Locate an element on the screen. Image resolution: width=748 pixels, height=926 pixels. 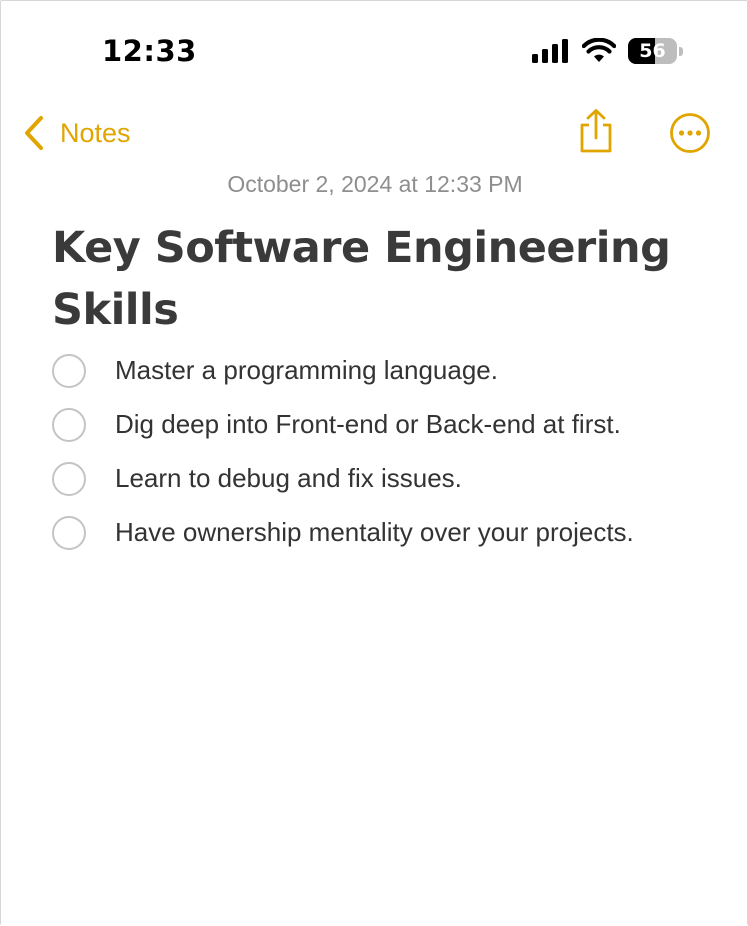
checklist-item-text: Learn to debug and fix issues. is located at coordinates (395, 478).